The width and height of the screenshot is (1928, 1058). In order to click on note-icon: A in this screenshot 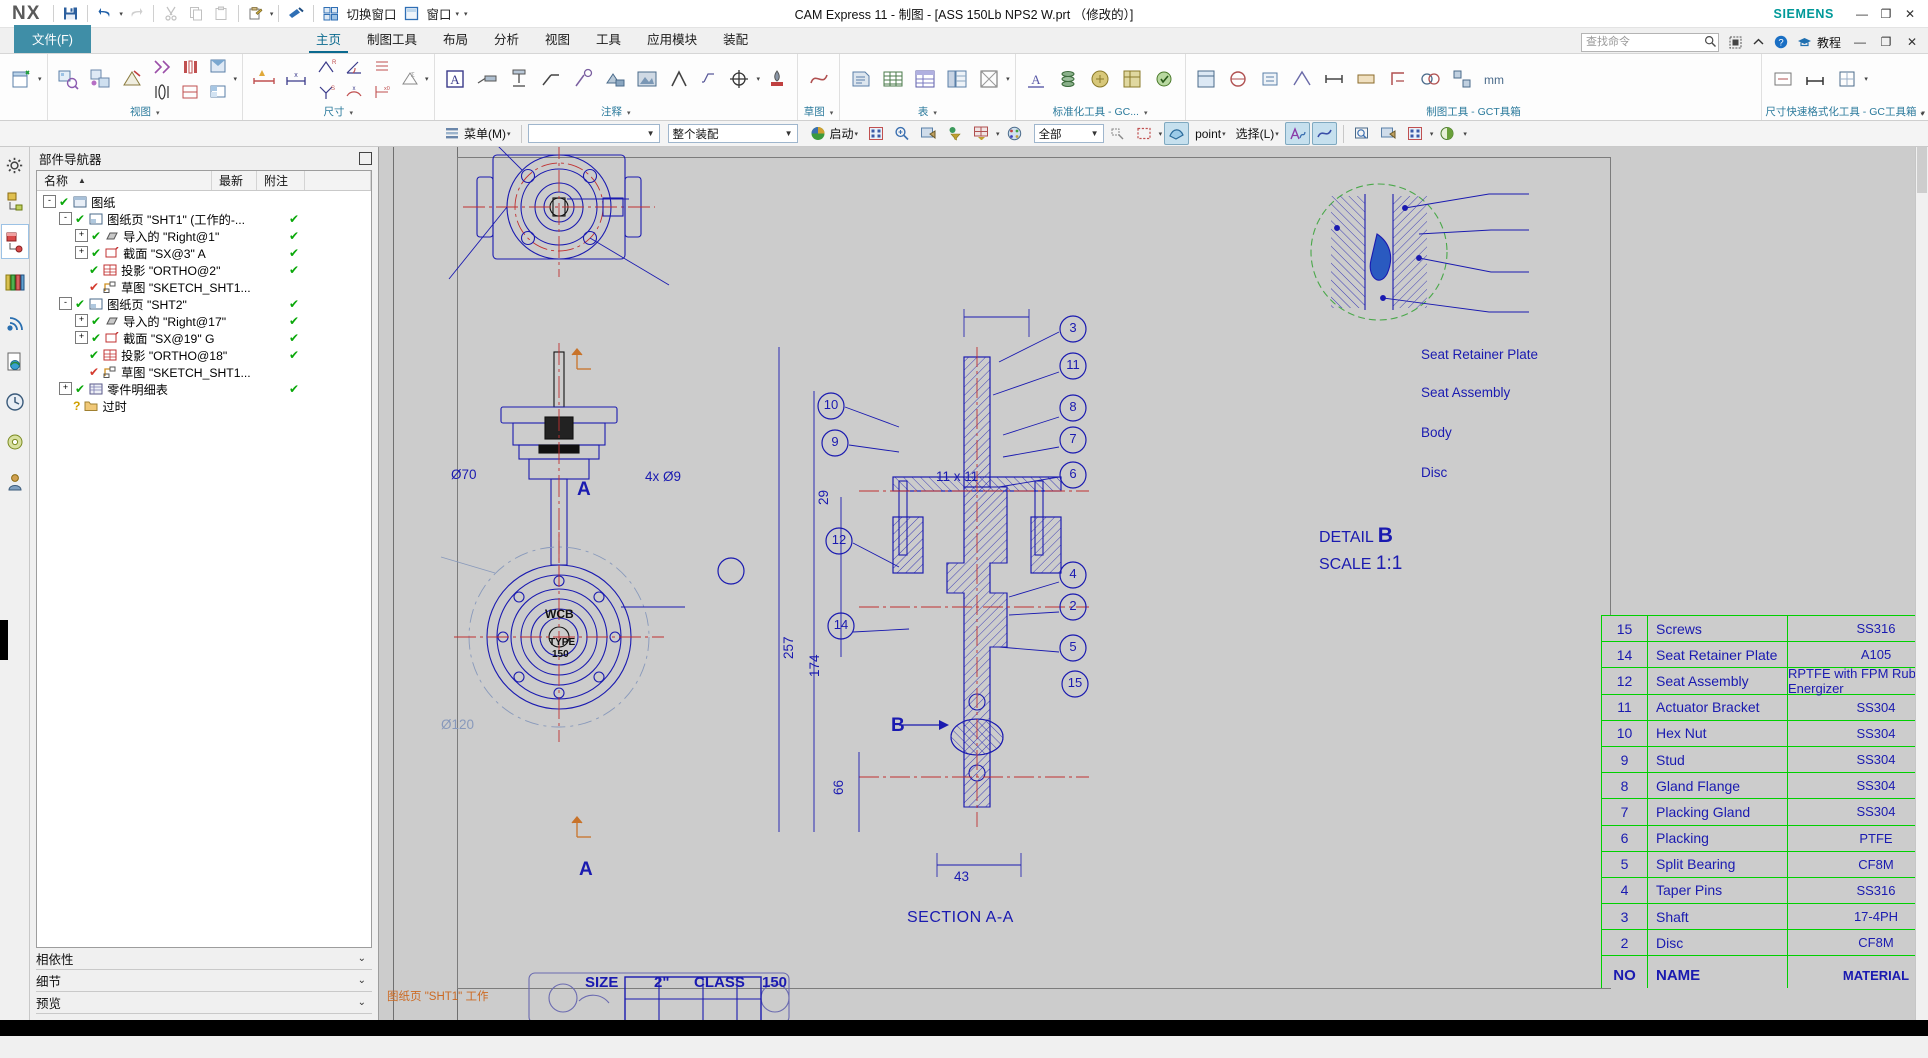, I will do `click(455, 79)`.